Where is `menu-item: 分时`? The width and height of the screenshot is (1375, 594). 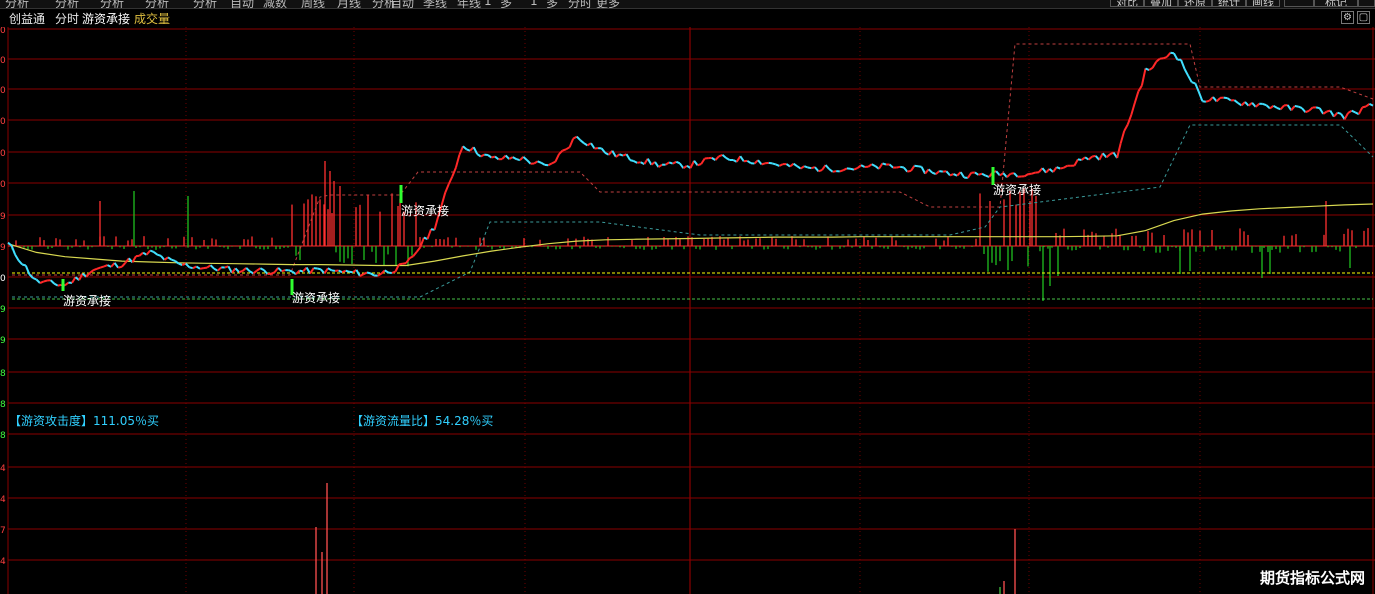
menu-item: 分时 is located at coordinates (580, 4).